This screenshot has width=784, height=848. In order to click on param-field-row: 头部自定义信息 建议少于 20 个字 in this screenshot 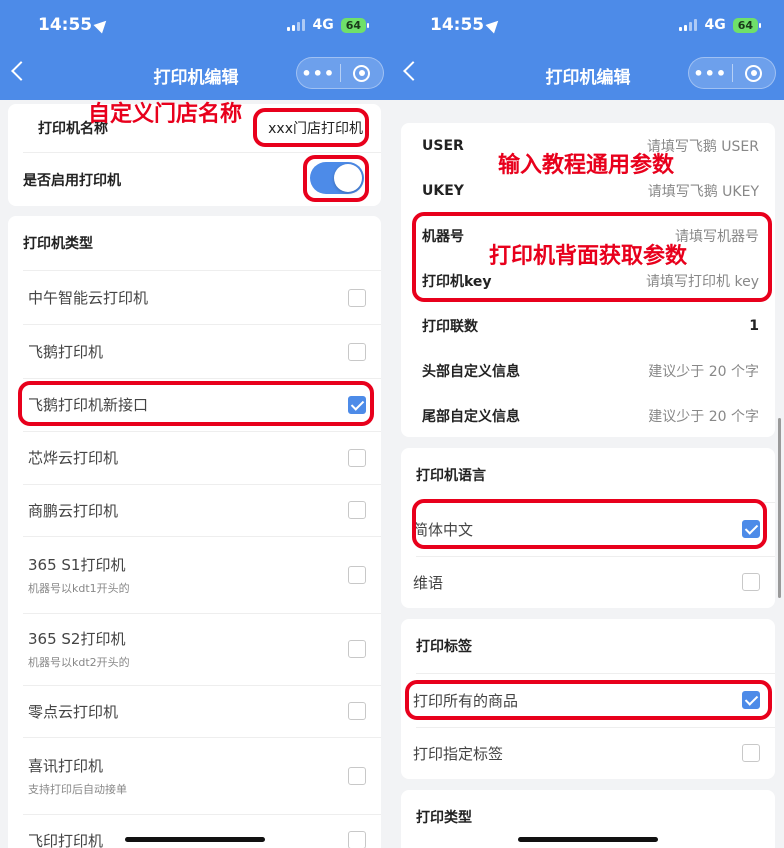, I will do `click(588, 370)`.